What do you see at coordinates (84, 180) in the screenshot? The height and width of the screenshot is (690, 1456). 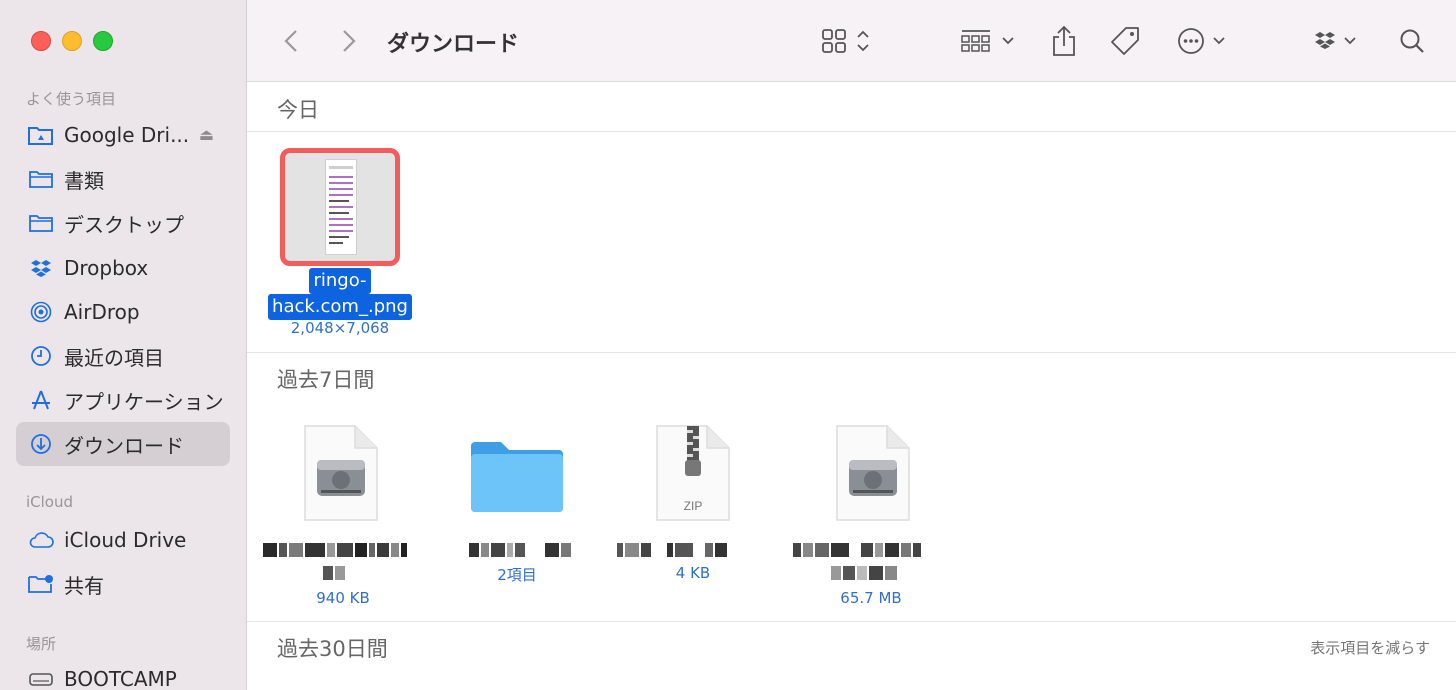 I see `sidebar-item-label: 書類` at bounding box center [84, 180].